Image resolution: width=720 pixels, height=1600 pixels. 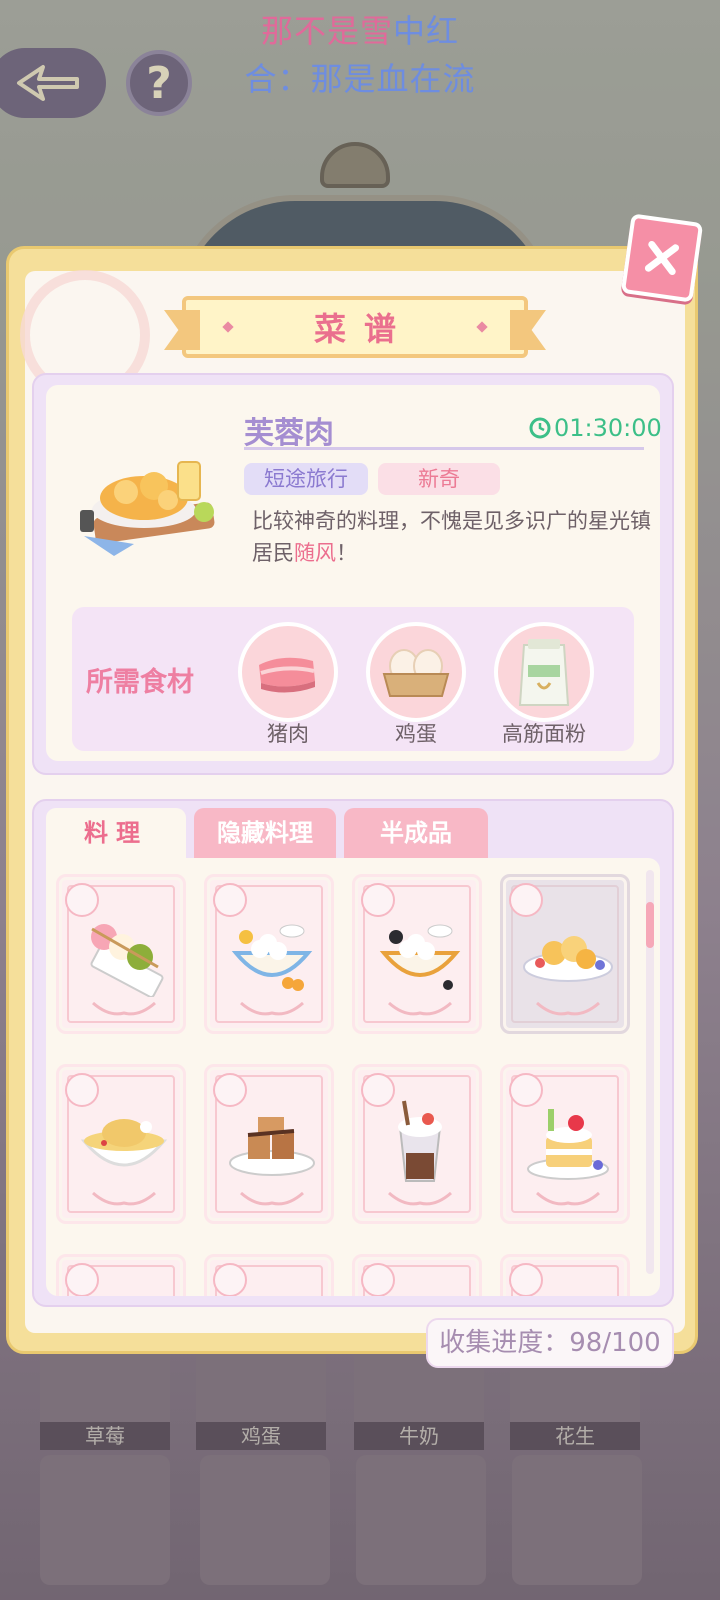 I want to click on furong-pork-dish-icon, so click(x=147, y=508).